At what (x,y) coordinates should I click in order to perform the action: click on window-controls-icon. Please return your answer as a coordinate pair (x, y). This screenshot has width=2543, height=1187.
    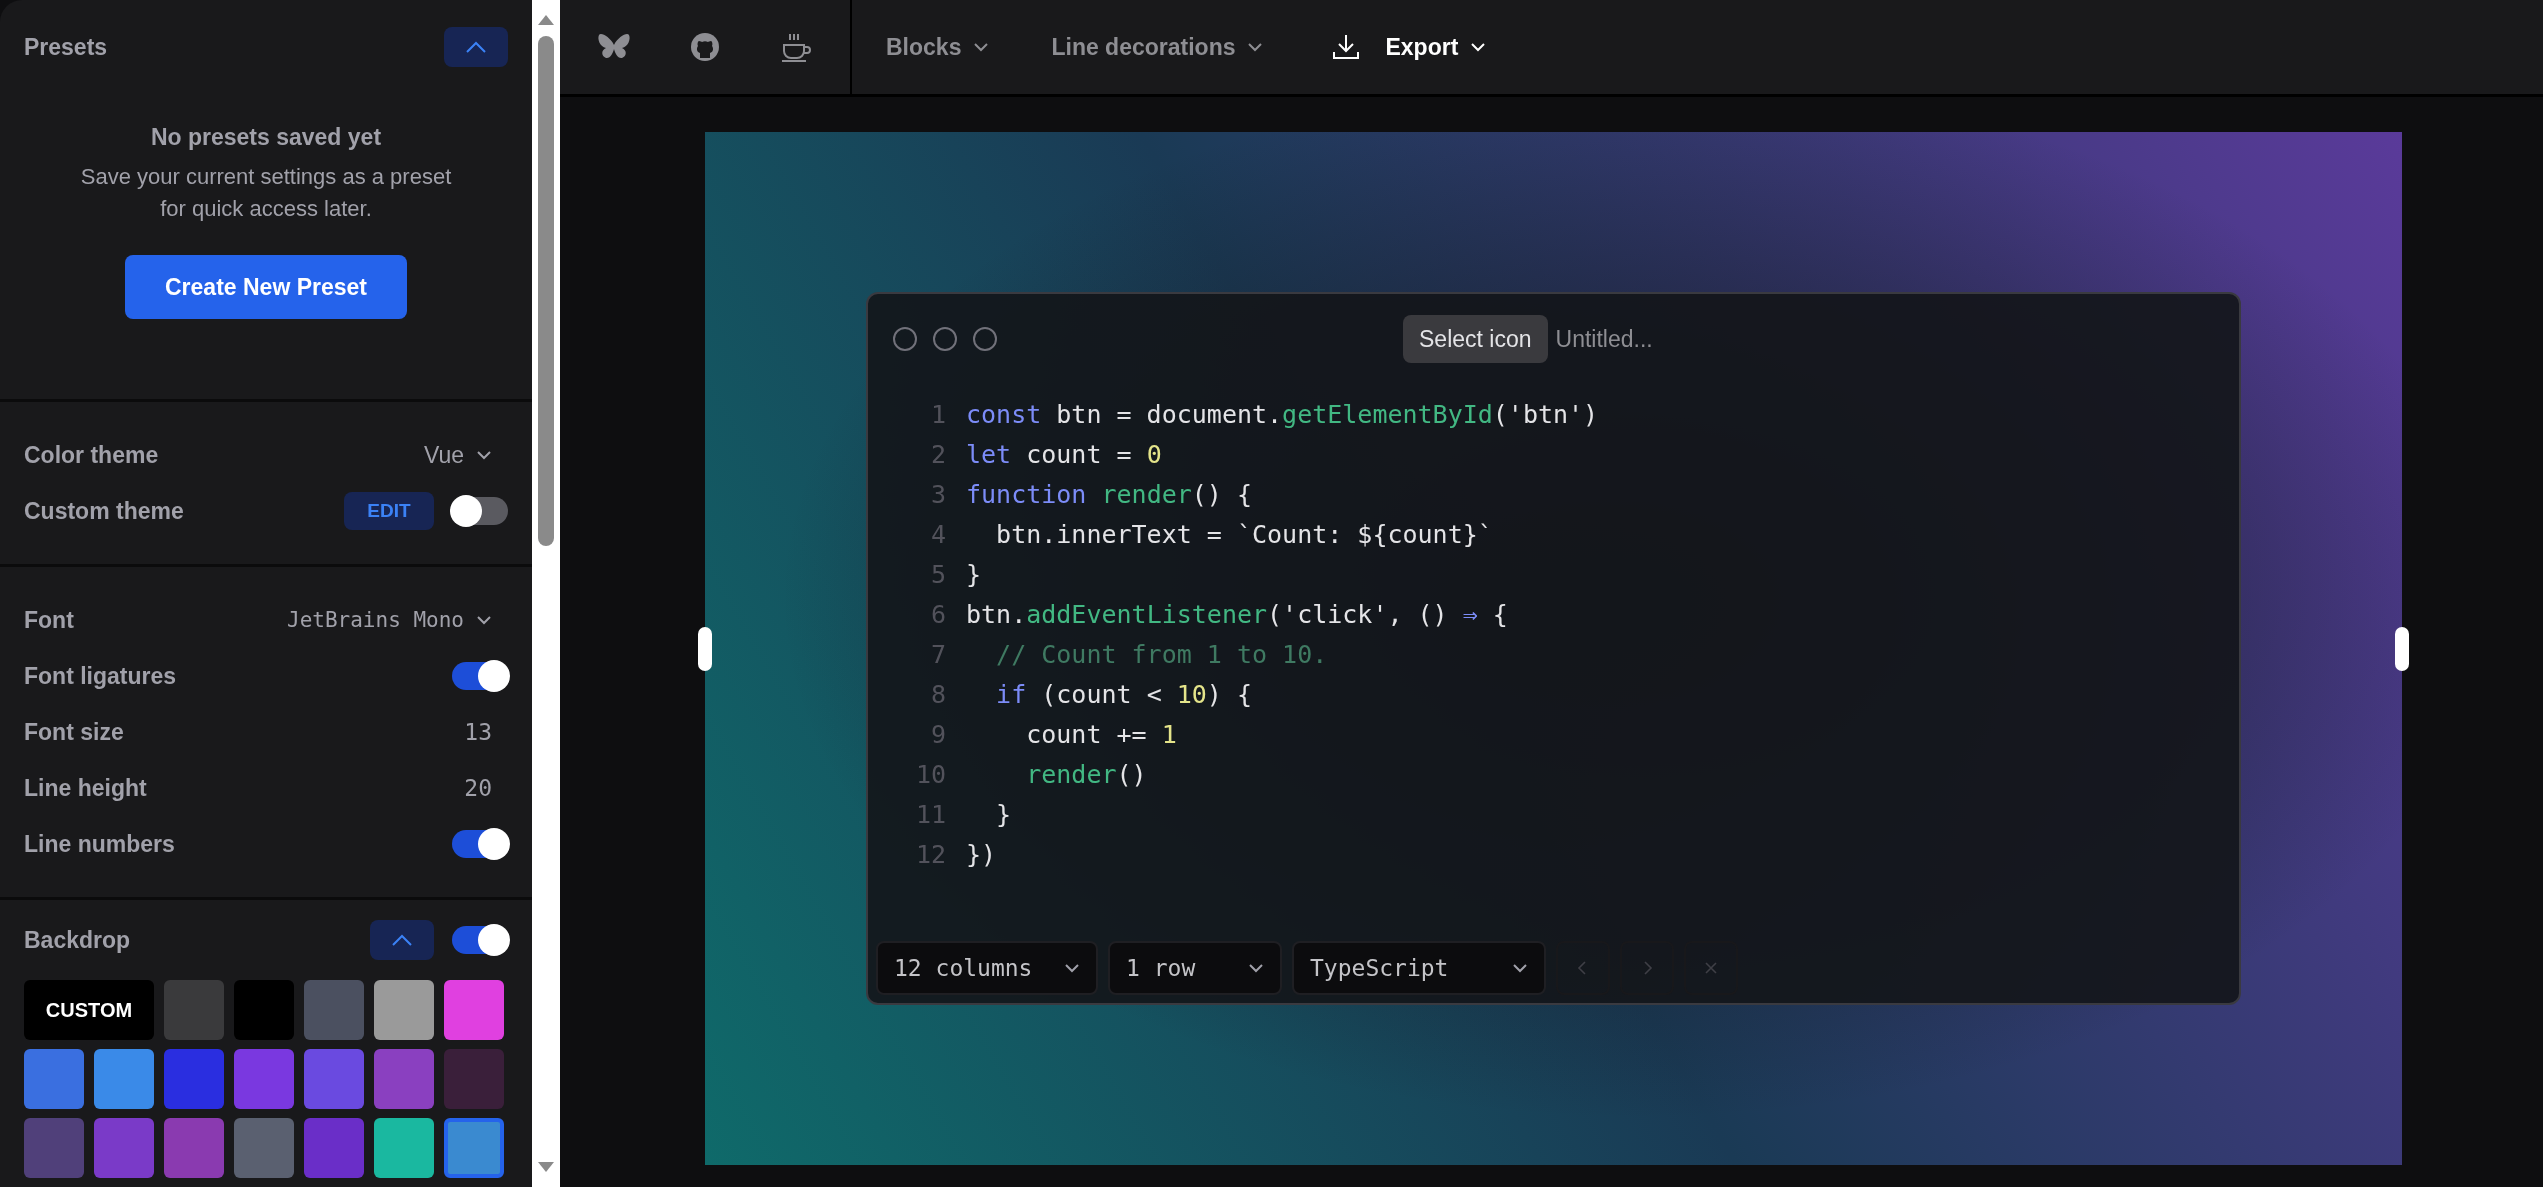
    Looking at the image, I should click on (945, 339).